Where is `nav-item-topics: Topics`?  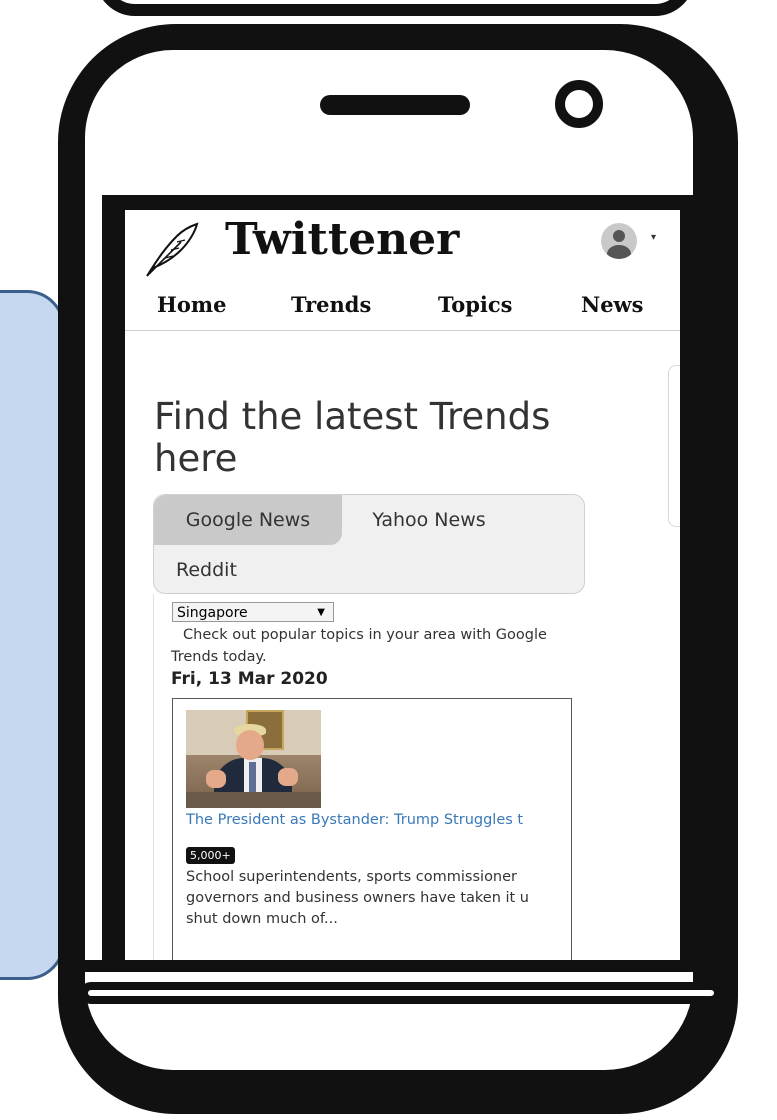 nav-item-topics: Topics is located at coordinates (475, 304).